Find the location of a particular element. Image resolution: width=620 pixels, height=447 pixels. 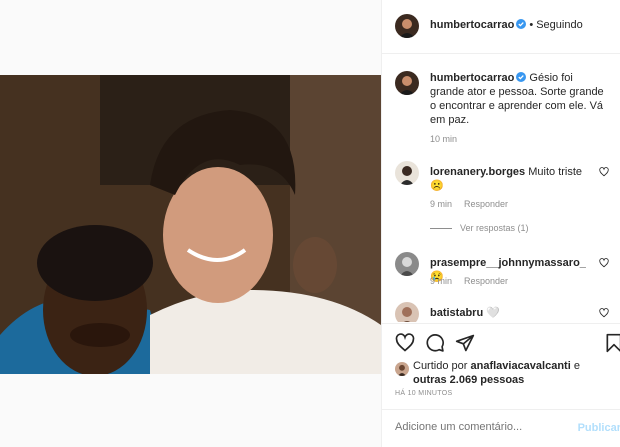

comment-body: 🤍 is located at coordinates (493, 313).